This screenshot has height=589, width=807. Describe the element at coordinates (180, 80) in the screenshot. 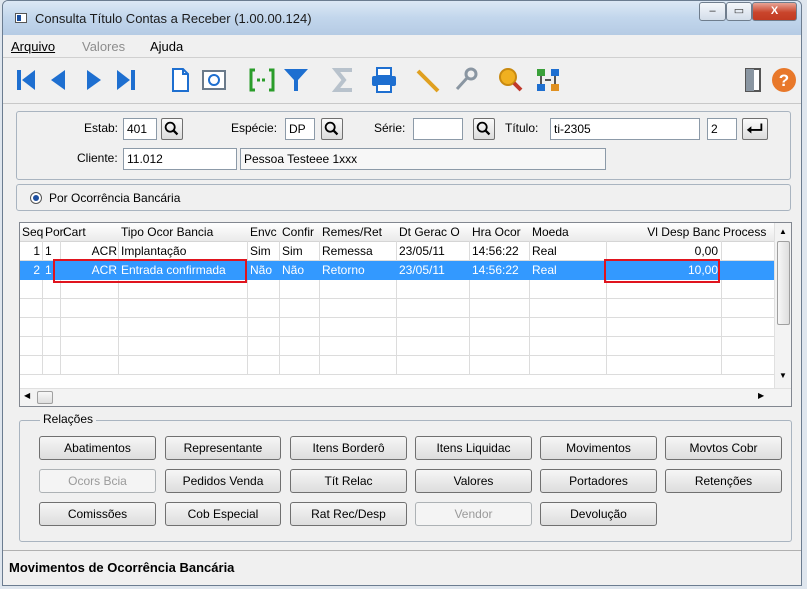

I see `new-document-icon` at that location.